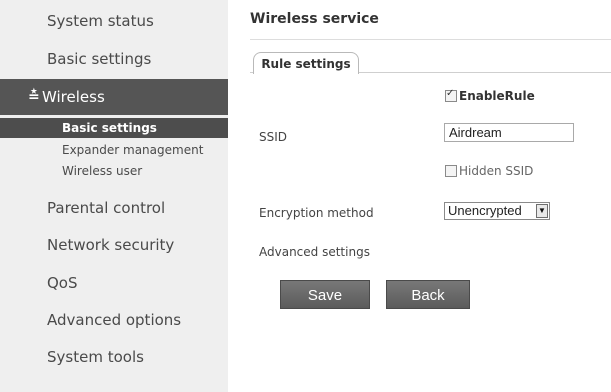 This screenshot has width=611, height=392. What do you see at coordinates (62, 283) in the screenshot?
I see `sidebar-item-label: QoS` at bounding box center [62, 283].